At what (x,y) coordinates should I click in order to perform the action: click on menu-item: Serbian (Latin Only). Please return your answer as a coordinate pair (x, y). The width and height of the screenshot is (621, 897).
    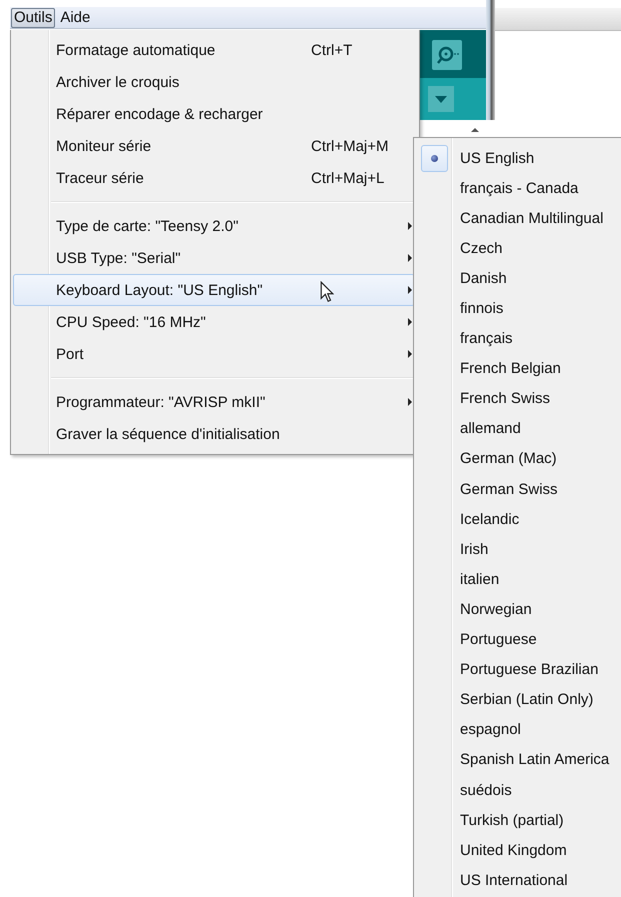
    Looking at the image, I should click on (518, 699).